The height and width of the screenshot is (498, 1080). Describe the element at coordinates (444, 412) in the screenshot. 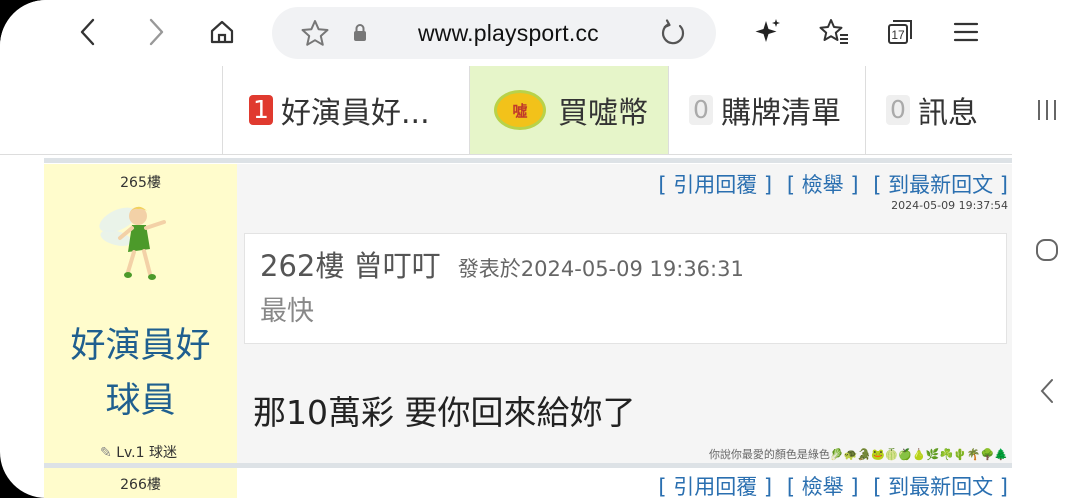

I see `reply-text: 那10萬彩 要你回來給妳了` at that location.